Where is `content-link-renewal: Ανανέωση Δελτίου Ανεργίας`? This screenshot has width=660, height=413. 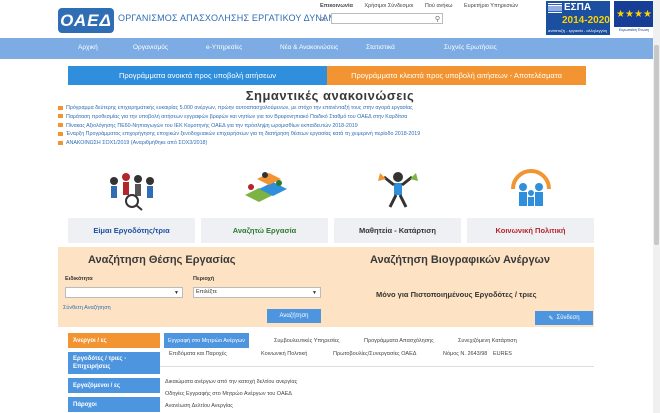 content-link-renewal: Ανανέωση Δελτίου Ανεργίας is located at coordinates (199, 406).